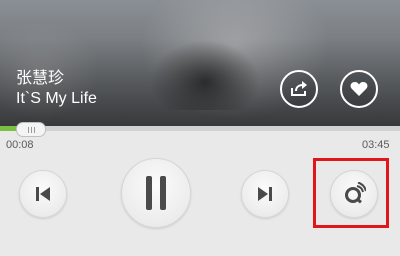 The image size is (400, 256). Describe the element at coordinates (376, 145) in the screenshot. I see `duration-time: 03:45` at that location.